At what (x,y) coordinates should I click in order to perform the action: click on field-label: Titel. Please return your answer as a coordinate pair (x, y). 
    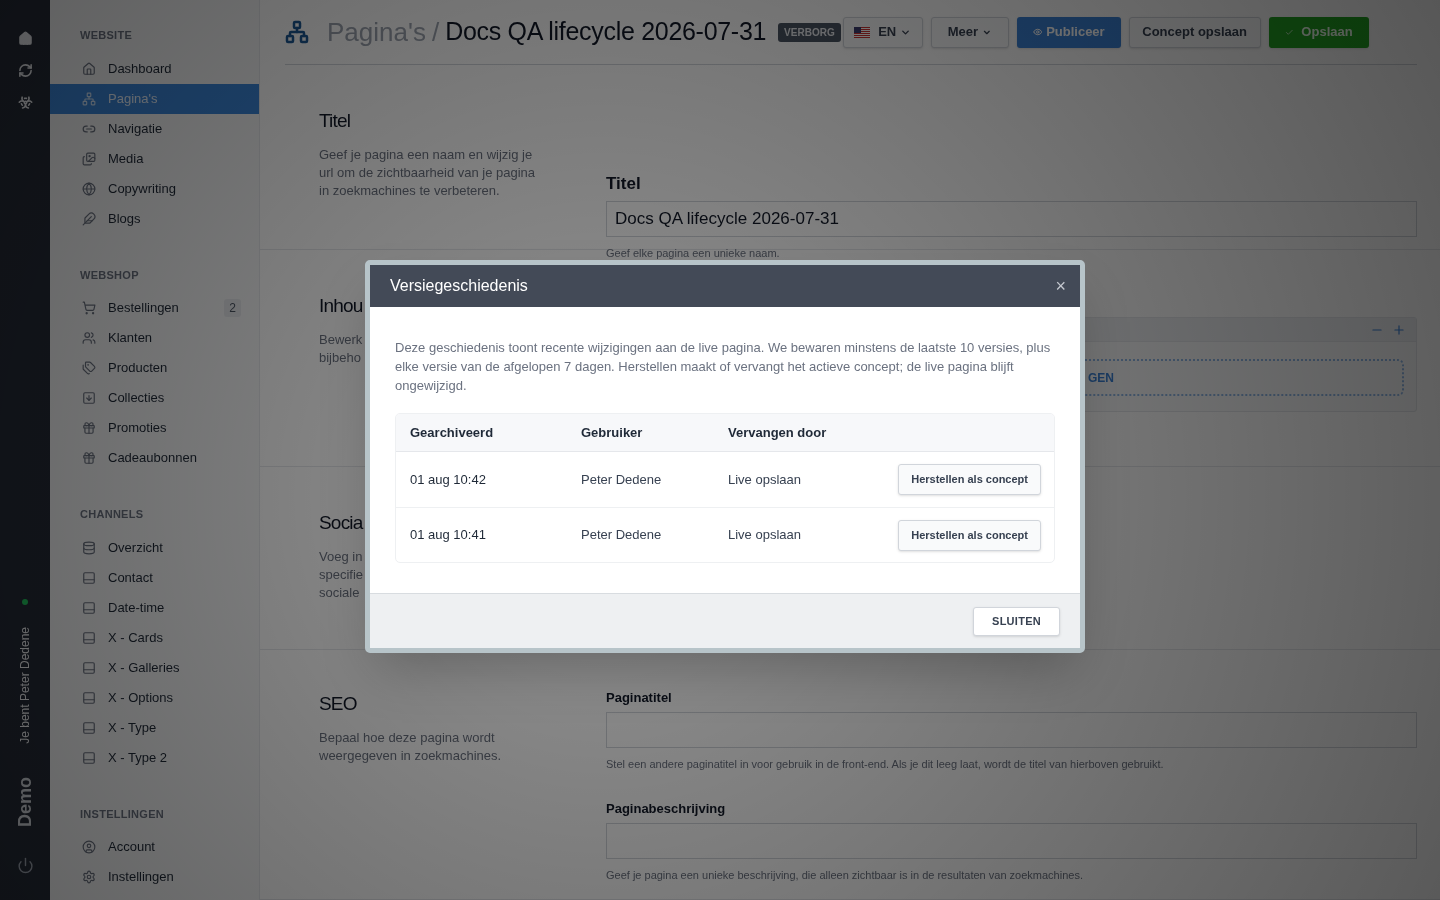
    Looking at the image, I should click on (624, 184).